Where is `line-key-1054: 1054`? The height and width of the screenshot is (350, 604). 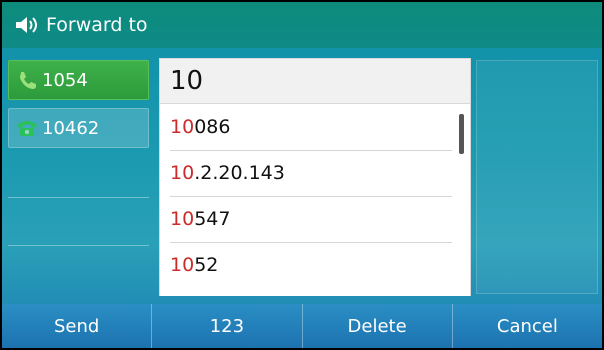
line-key-1054: 1054 is located at coordinates (78, 80).